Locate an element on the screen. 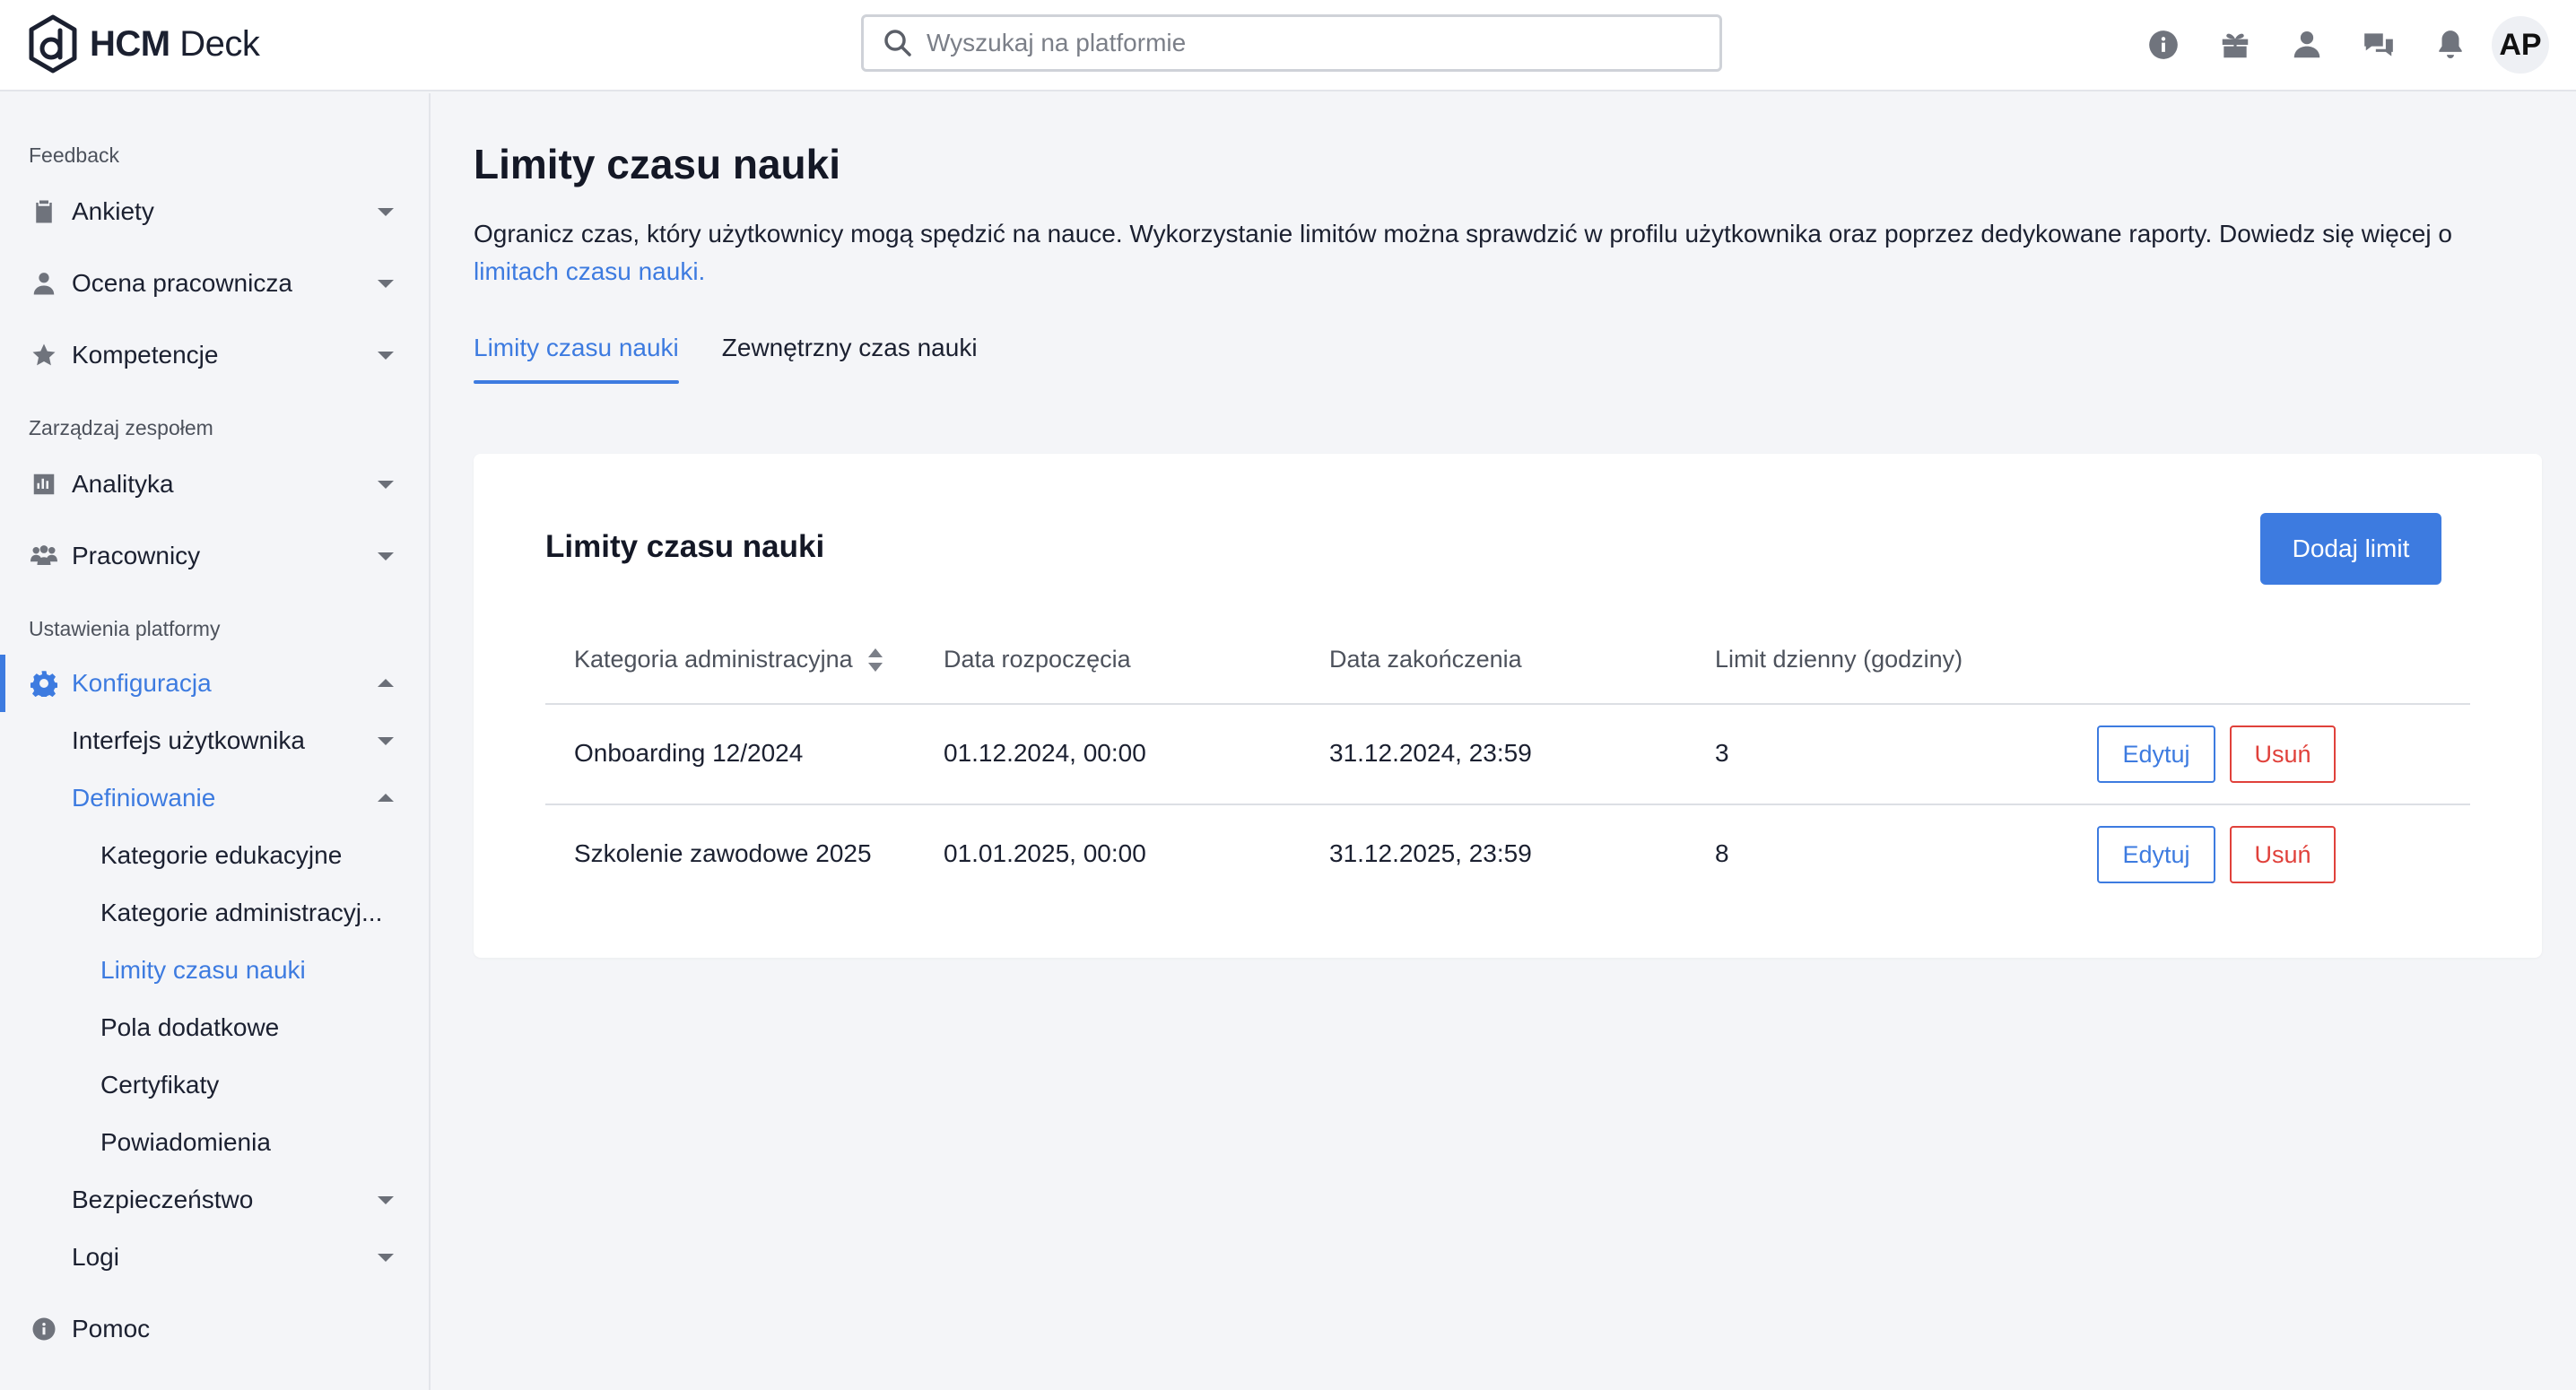 The width and height of the screenshot is (2576, 1390). info-button is located at coordinates (2163, 45).